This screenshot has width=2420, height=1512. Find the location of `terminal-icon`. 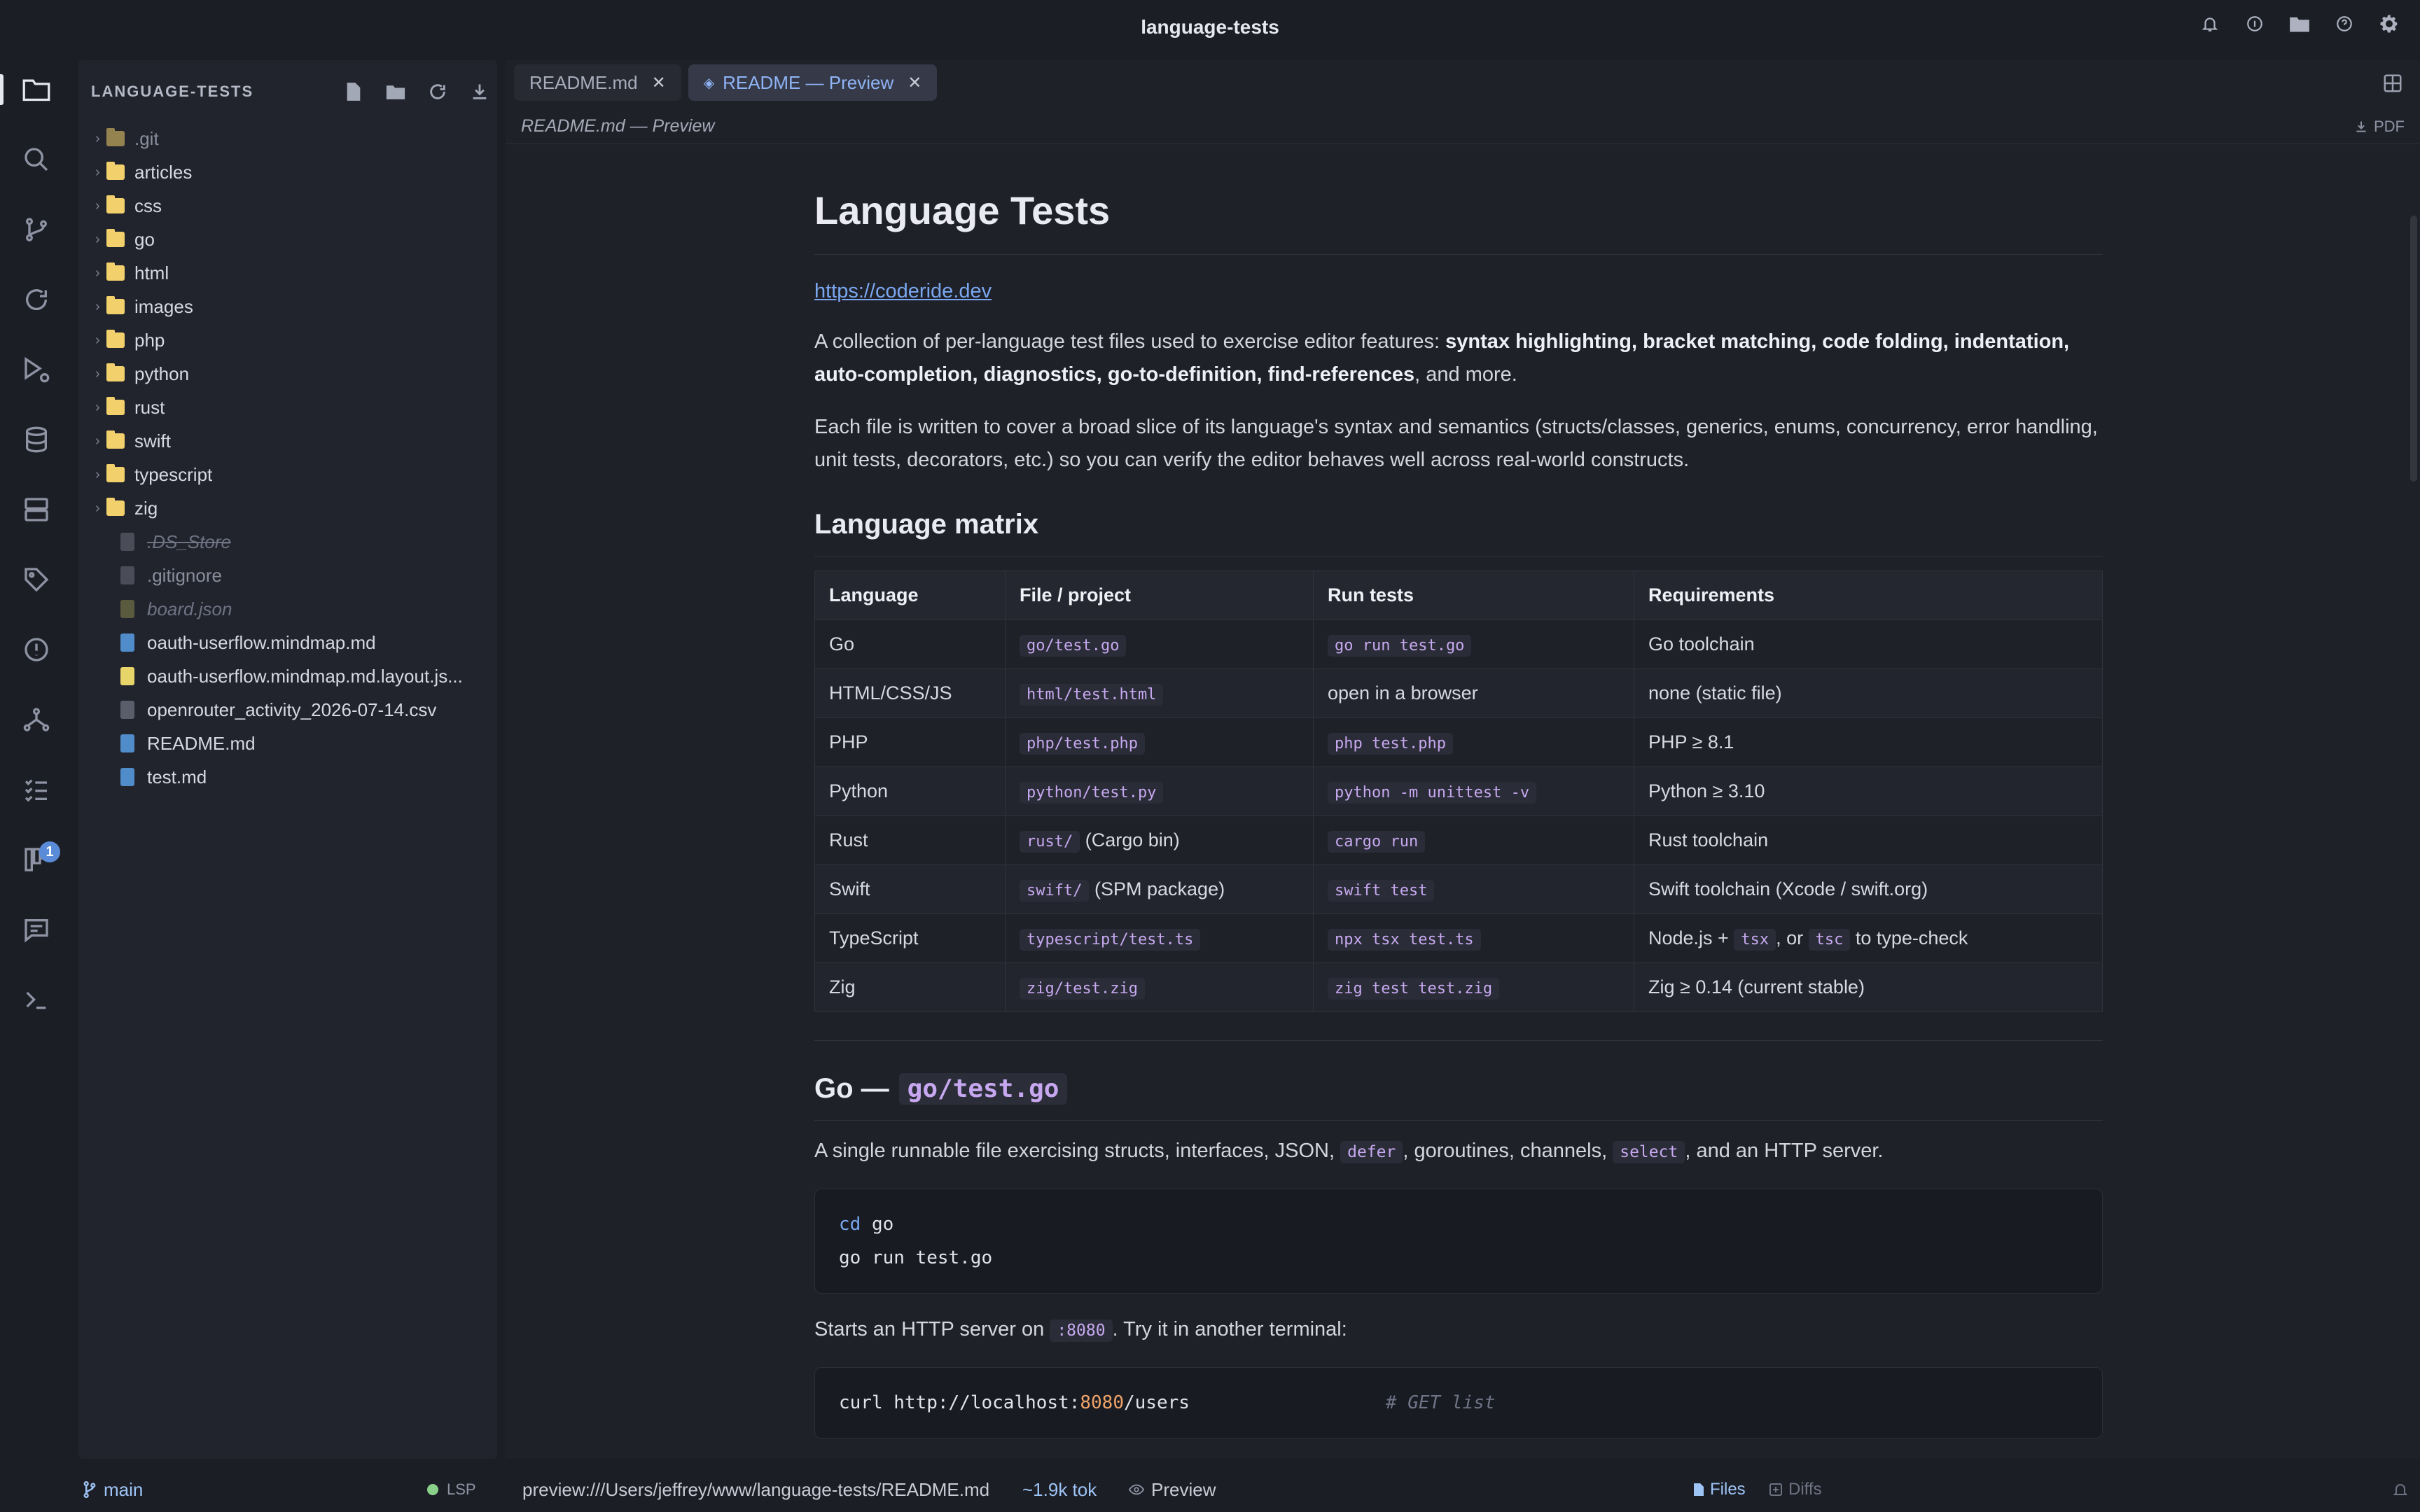

terminal-icon is located at coordinates (36, 999).